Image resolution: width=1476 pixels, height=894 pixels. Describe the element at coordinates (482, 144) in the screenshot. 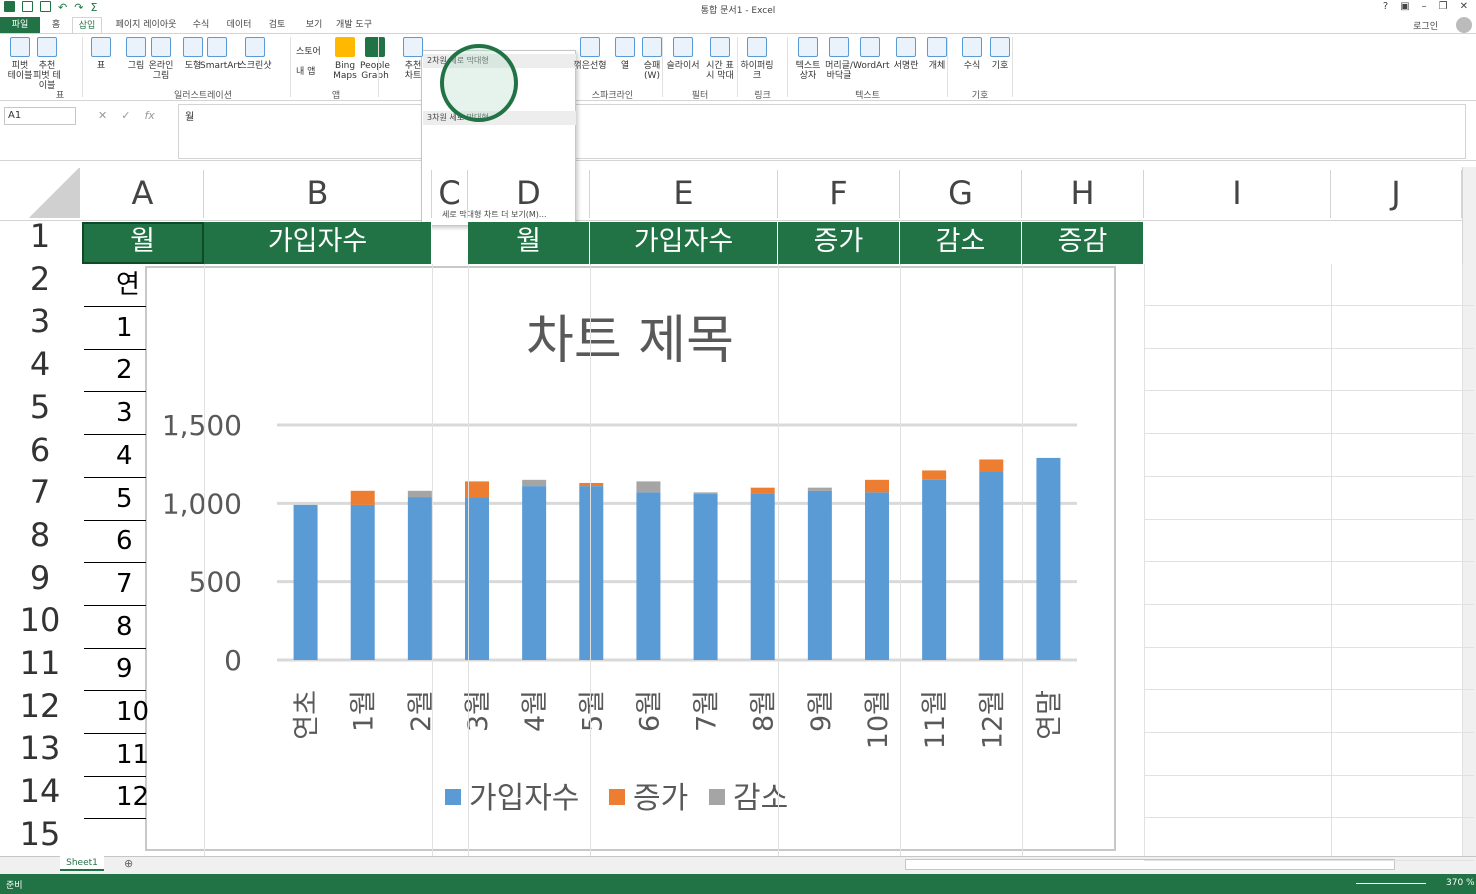

I see `3d-stacked-column-icon` at that location.